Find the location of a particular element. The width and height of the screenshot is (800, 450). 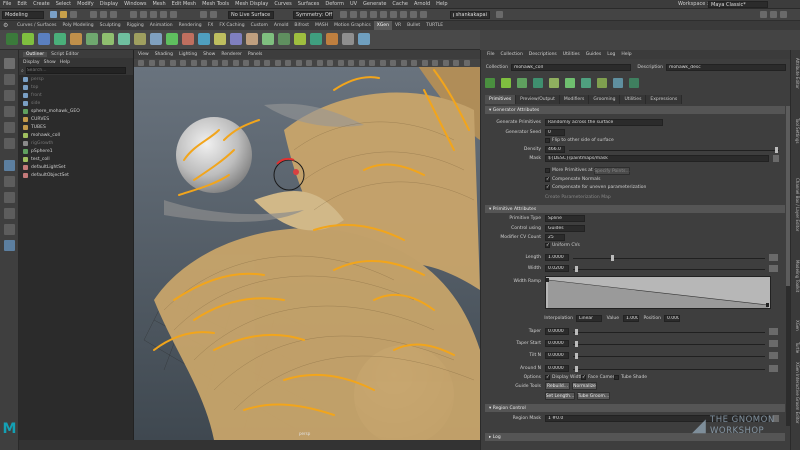

xgen-menu-file: File is located at coordinates (491, 54).